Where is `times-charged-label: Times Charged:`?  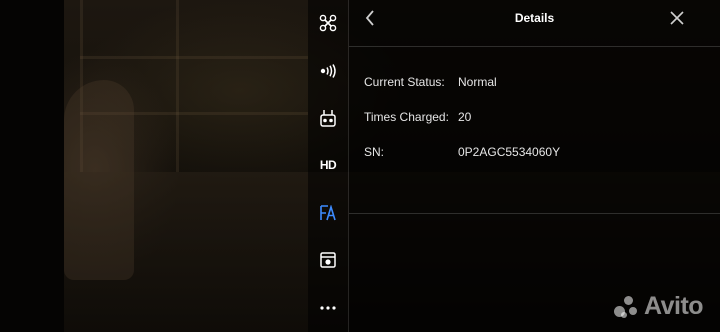 times-charged-label: Times Charged: is located at coordinates (406, 117).